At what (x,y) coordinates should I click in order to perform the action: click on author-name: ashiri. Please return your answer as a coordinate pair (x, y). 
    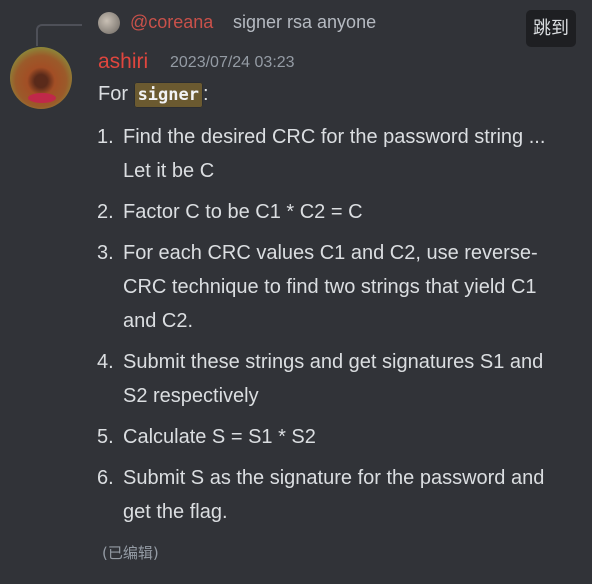
    Looking at the image, I should click on (123, 62).